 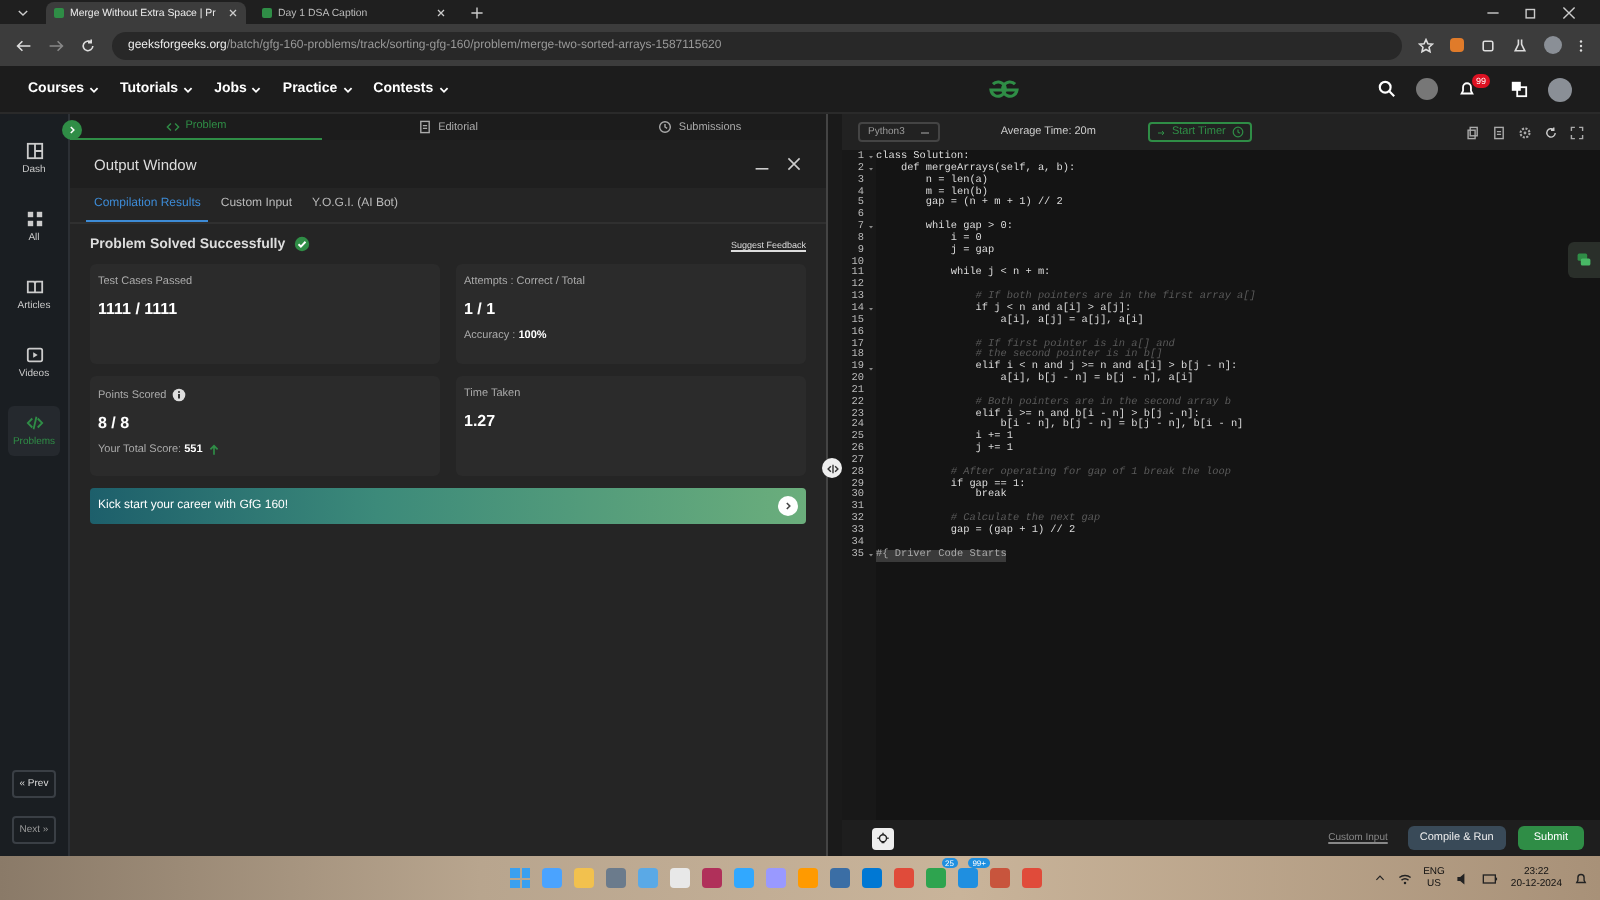 What do you see at coordinates (1386, 89) in the screenshot?
I see `search-icon` at bounding box center [1386, 89].